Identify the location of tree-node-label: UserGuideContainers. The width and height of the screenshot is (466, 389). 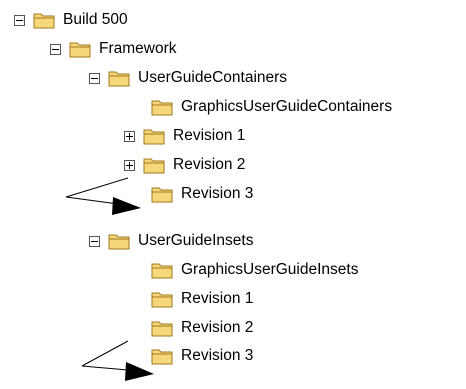
(213, 77).